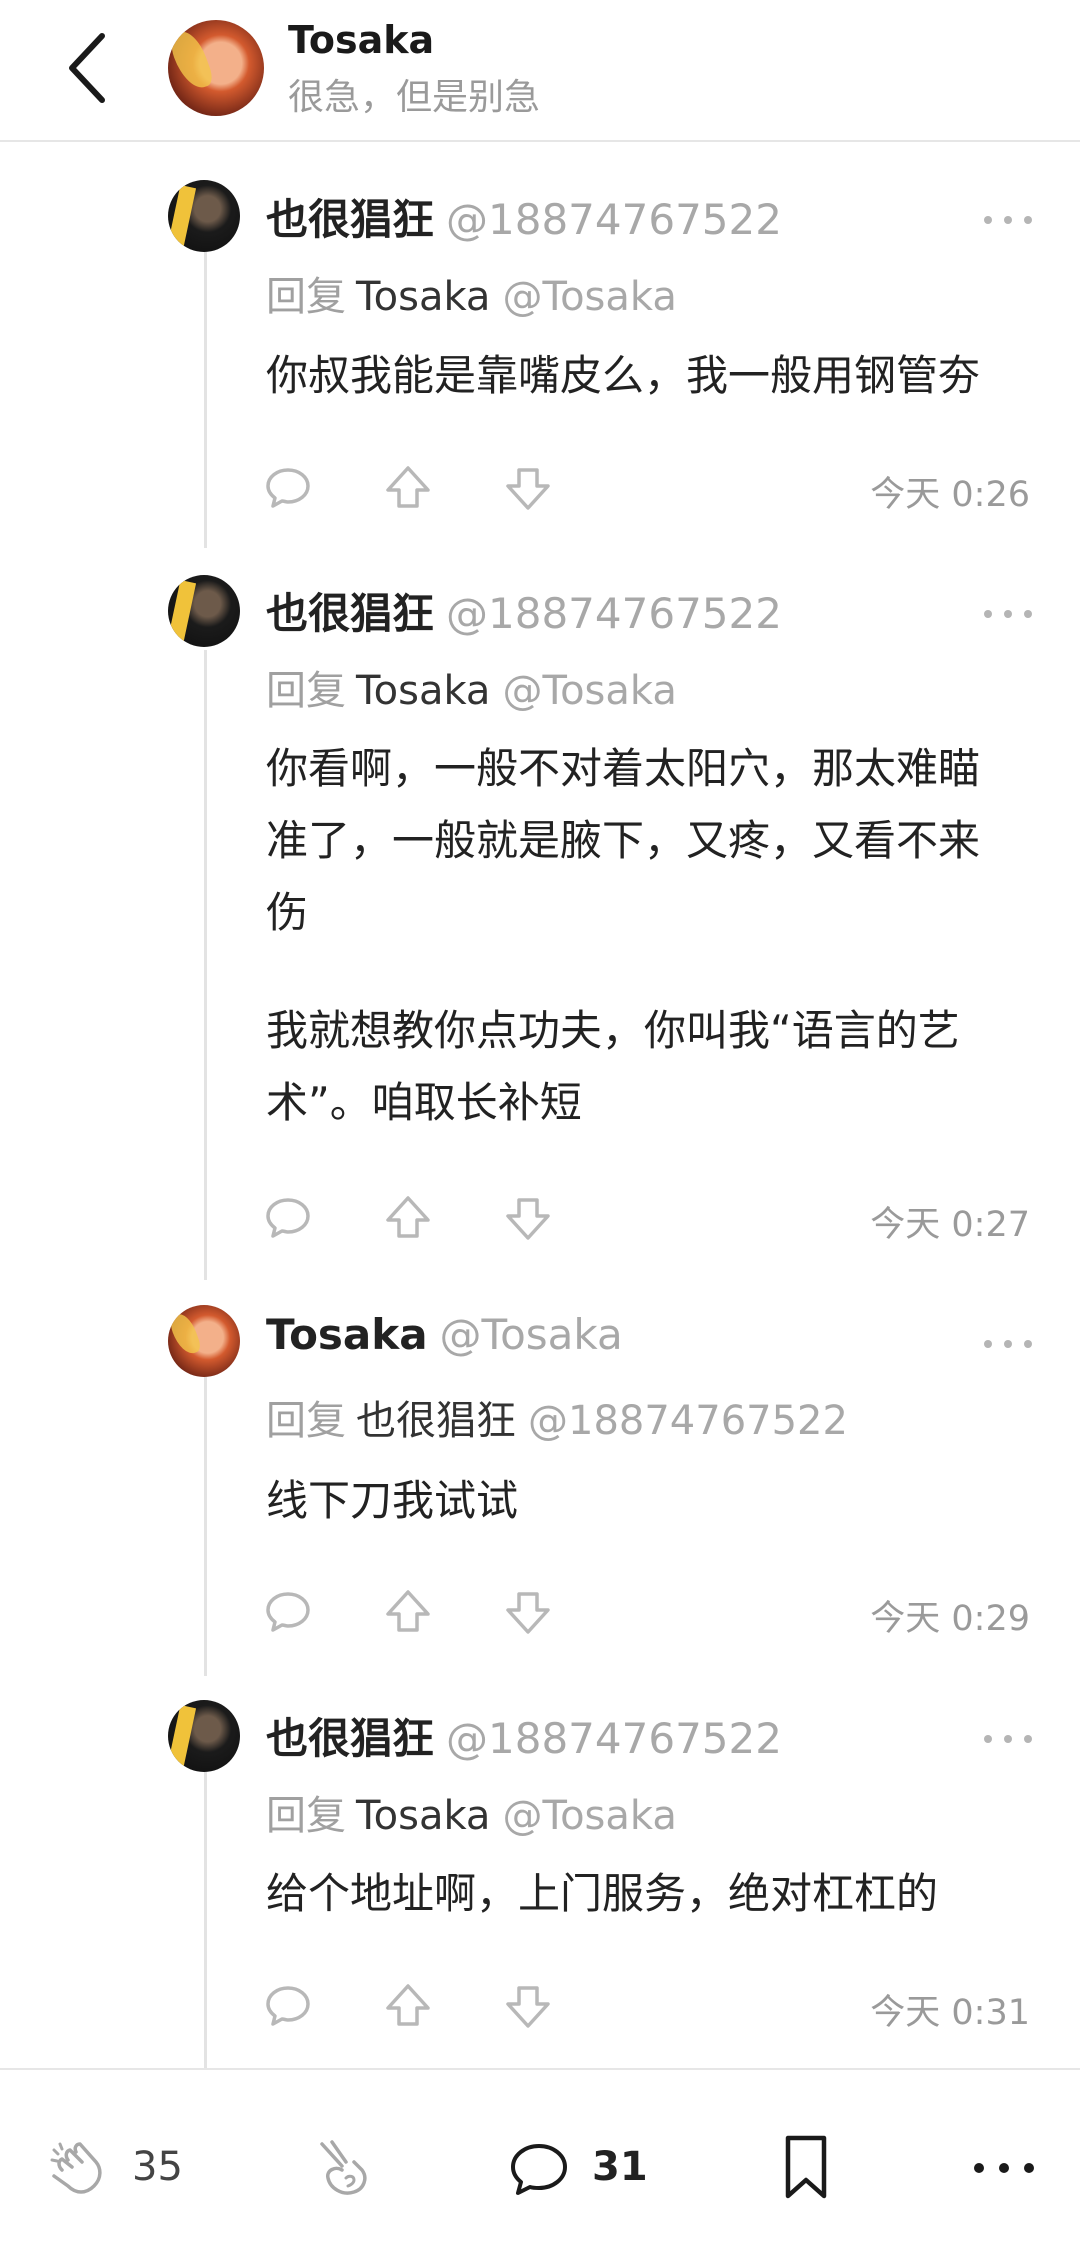 This screenshot has height=2260, width=1080. What do you see at coordinates (950, 495) in the screenshot?
I see `timestamp: 今天 0:26` at bounding box center [950, 495].